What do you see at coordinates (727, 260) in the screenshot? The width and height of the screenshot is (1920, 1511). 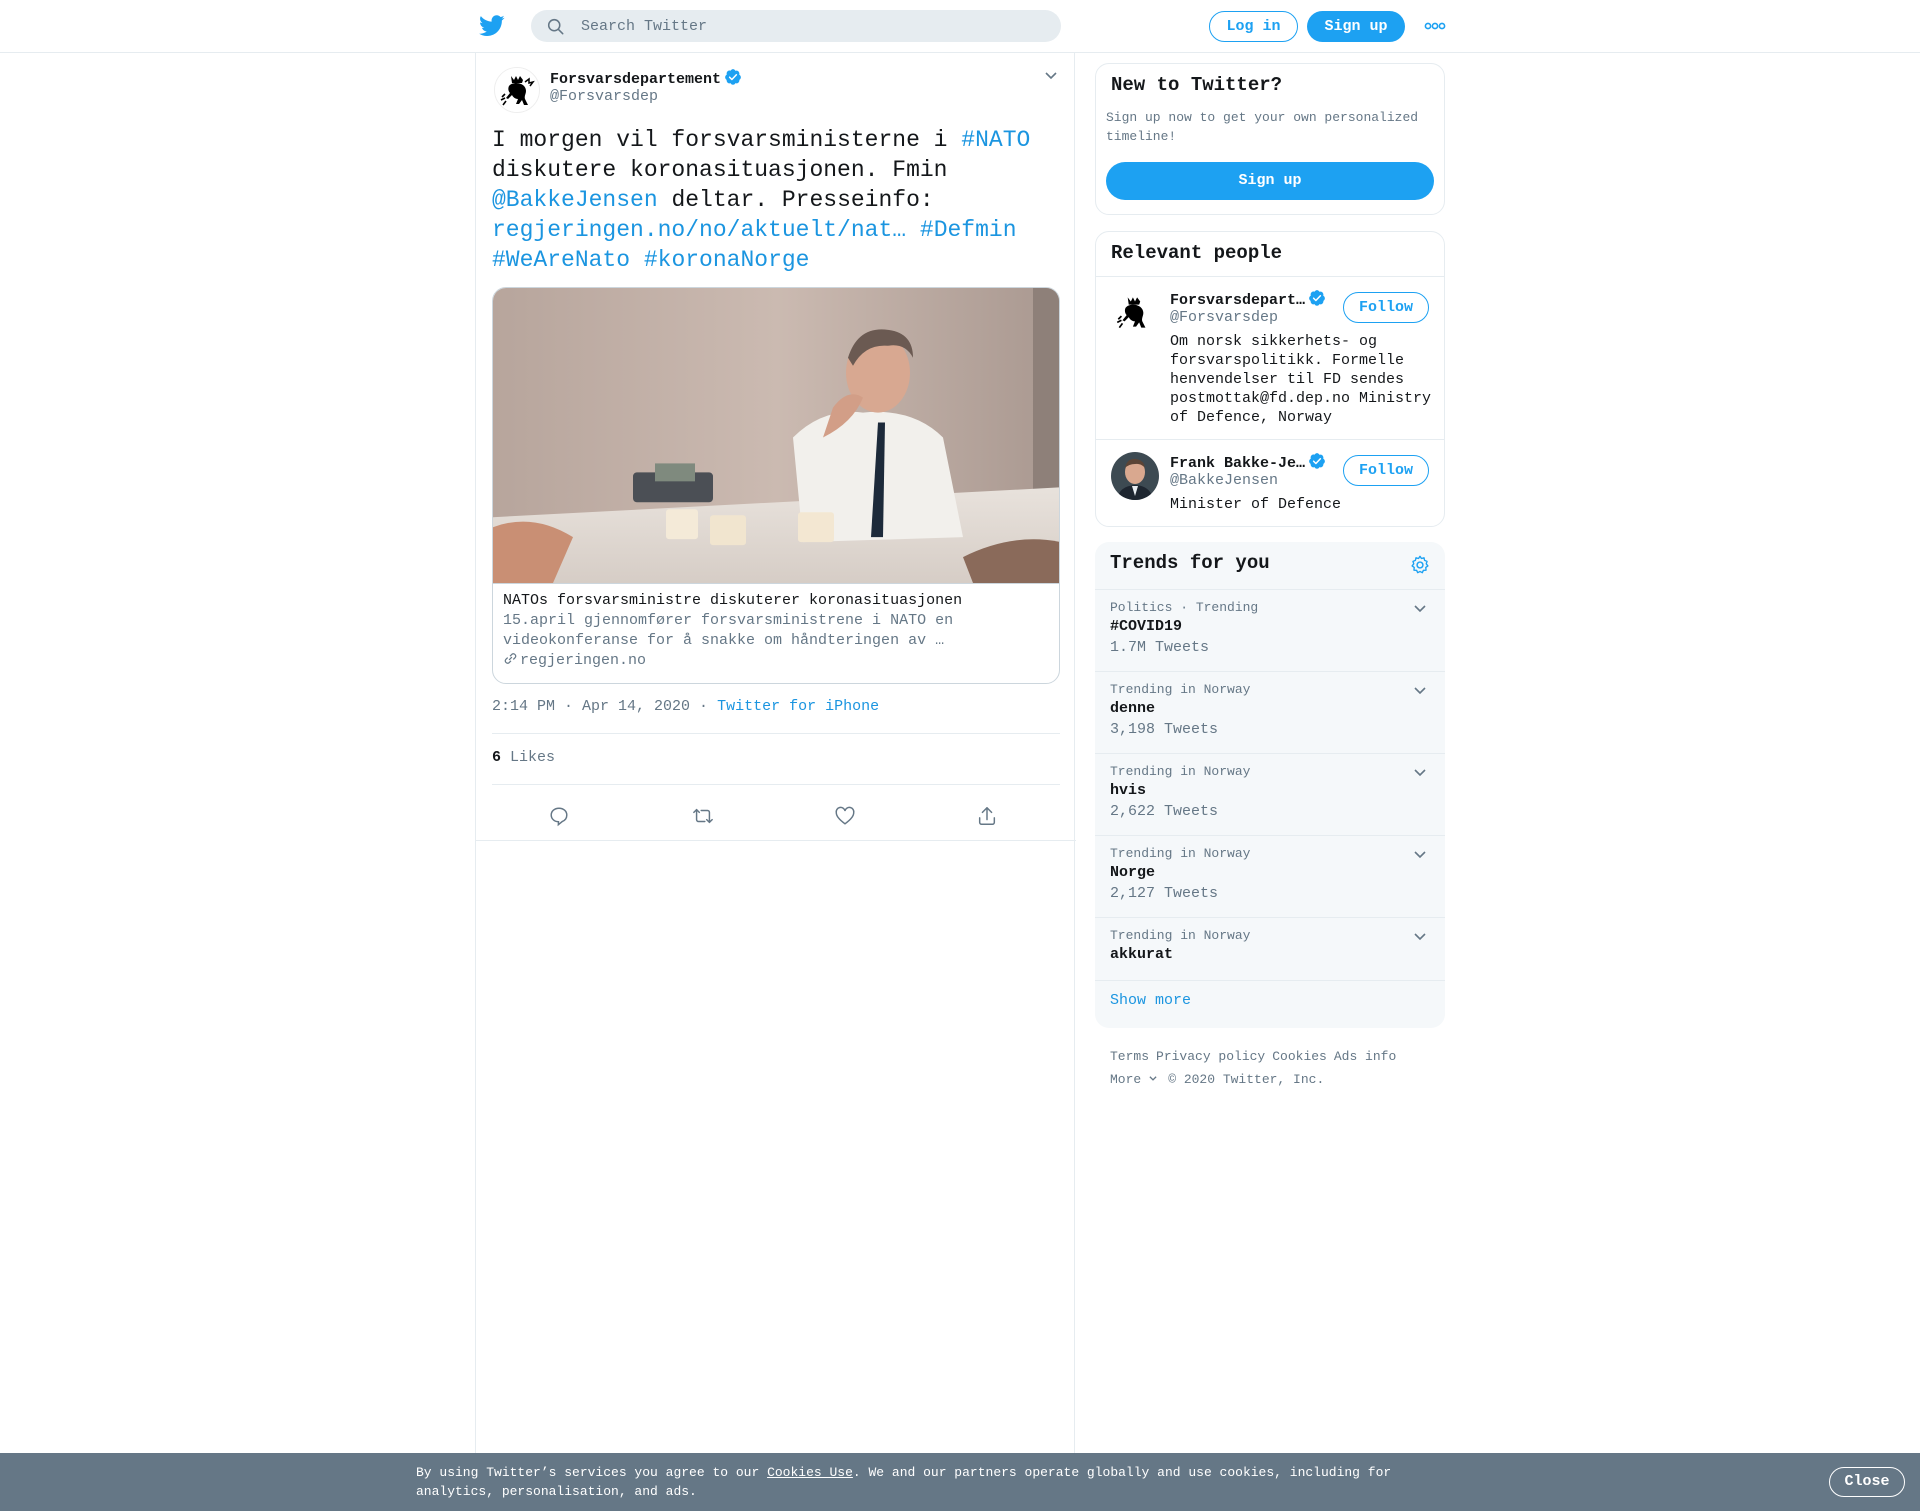 I see `hashtag-link: #koronaNorge` at bounding box center [727, 260].